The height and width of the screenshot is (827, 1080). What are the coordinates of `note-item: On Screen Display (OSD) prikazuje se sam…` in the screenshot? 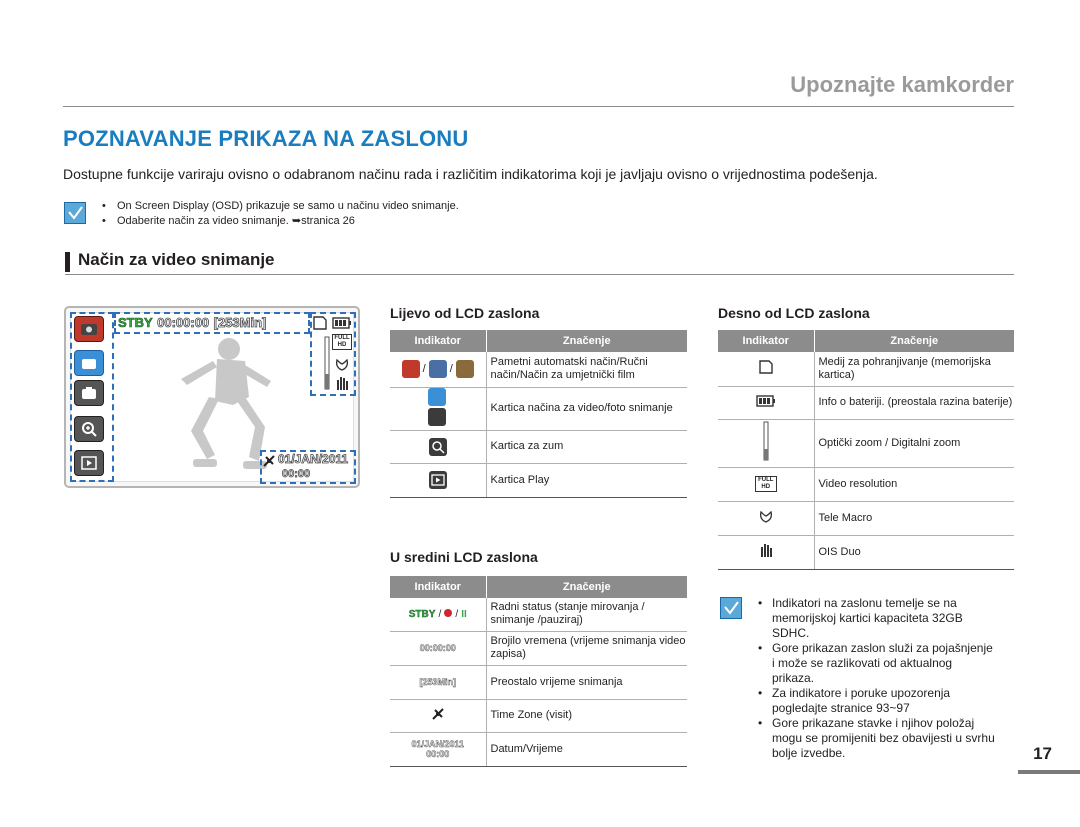 It's located at (279, 206).